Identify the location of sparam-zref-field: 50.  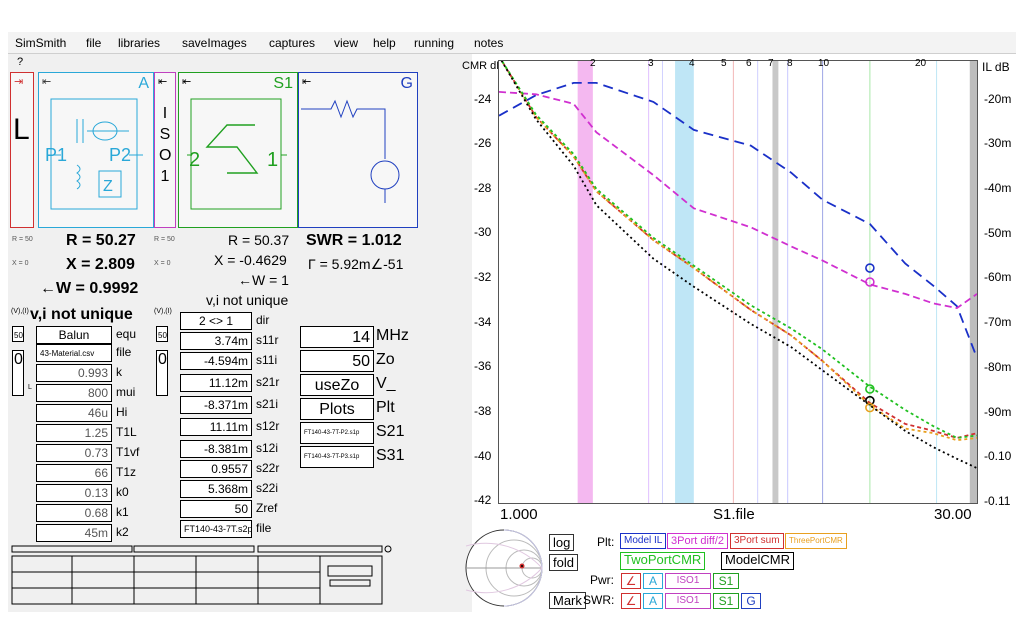
(216, 509).